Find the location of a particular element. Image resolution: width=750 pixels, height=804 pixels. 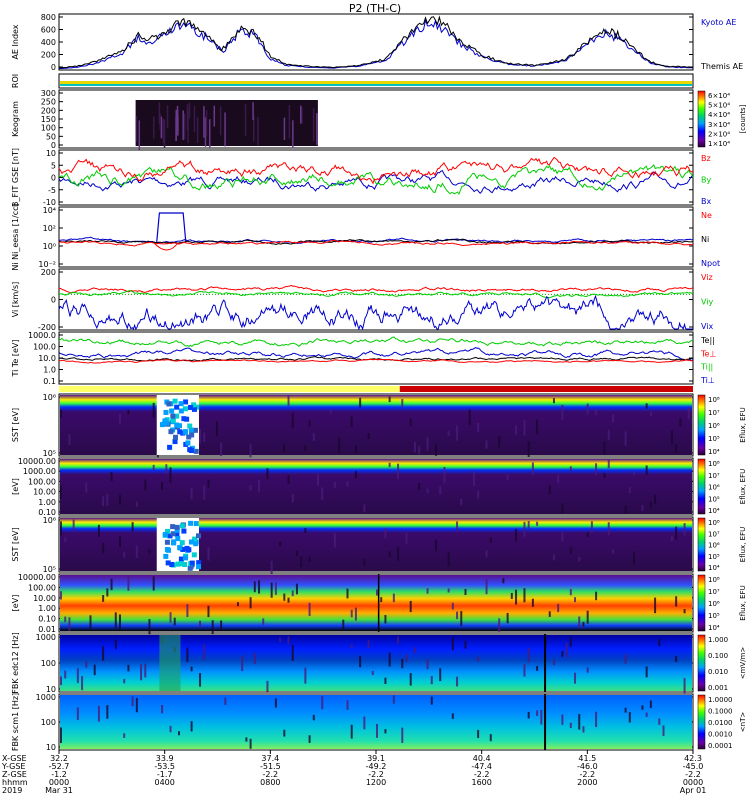

colorbar-label: Eflux, EFU is located at coordinates (743, 602).